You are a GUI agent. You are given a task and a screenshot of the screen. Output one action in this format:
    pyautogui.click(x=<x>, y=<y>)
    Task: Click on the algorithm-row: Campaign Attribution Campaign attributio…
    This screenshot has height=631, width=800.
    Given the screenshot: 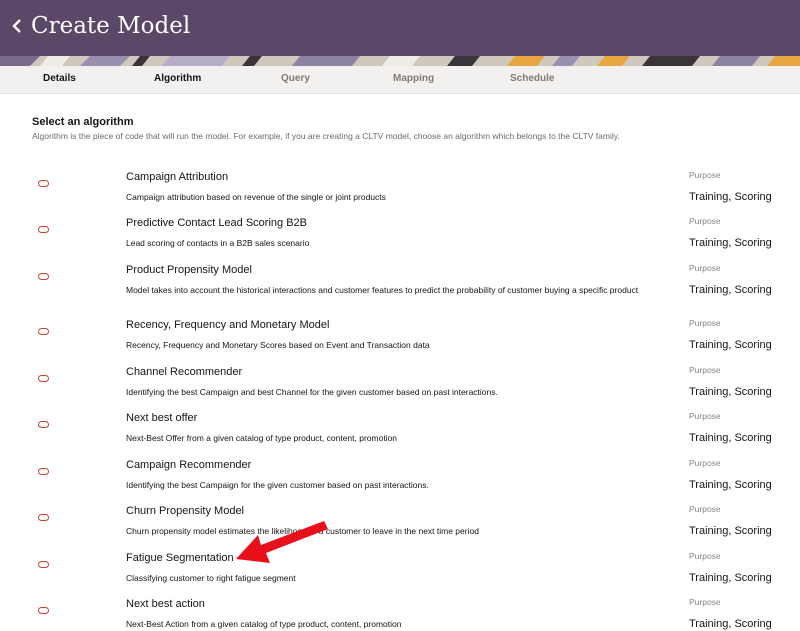 What is the action you would take?
    pyautogui.click(x=400, y=189)
    